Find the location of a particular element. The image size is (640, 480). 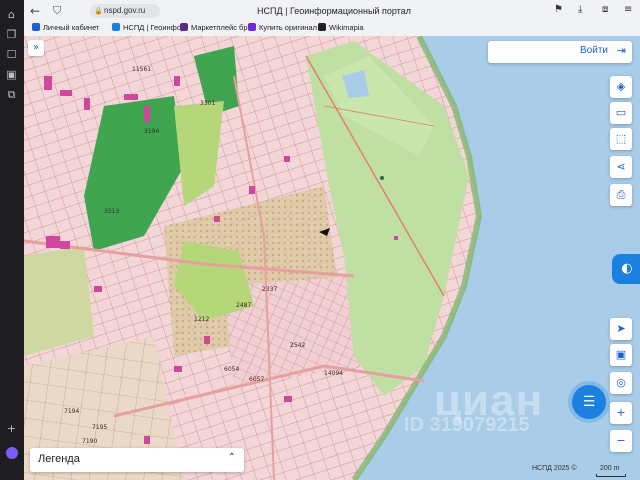

screenshot-icon: ⧉ is located at coordinates (11, 94).